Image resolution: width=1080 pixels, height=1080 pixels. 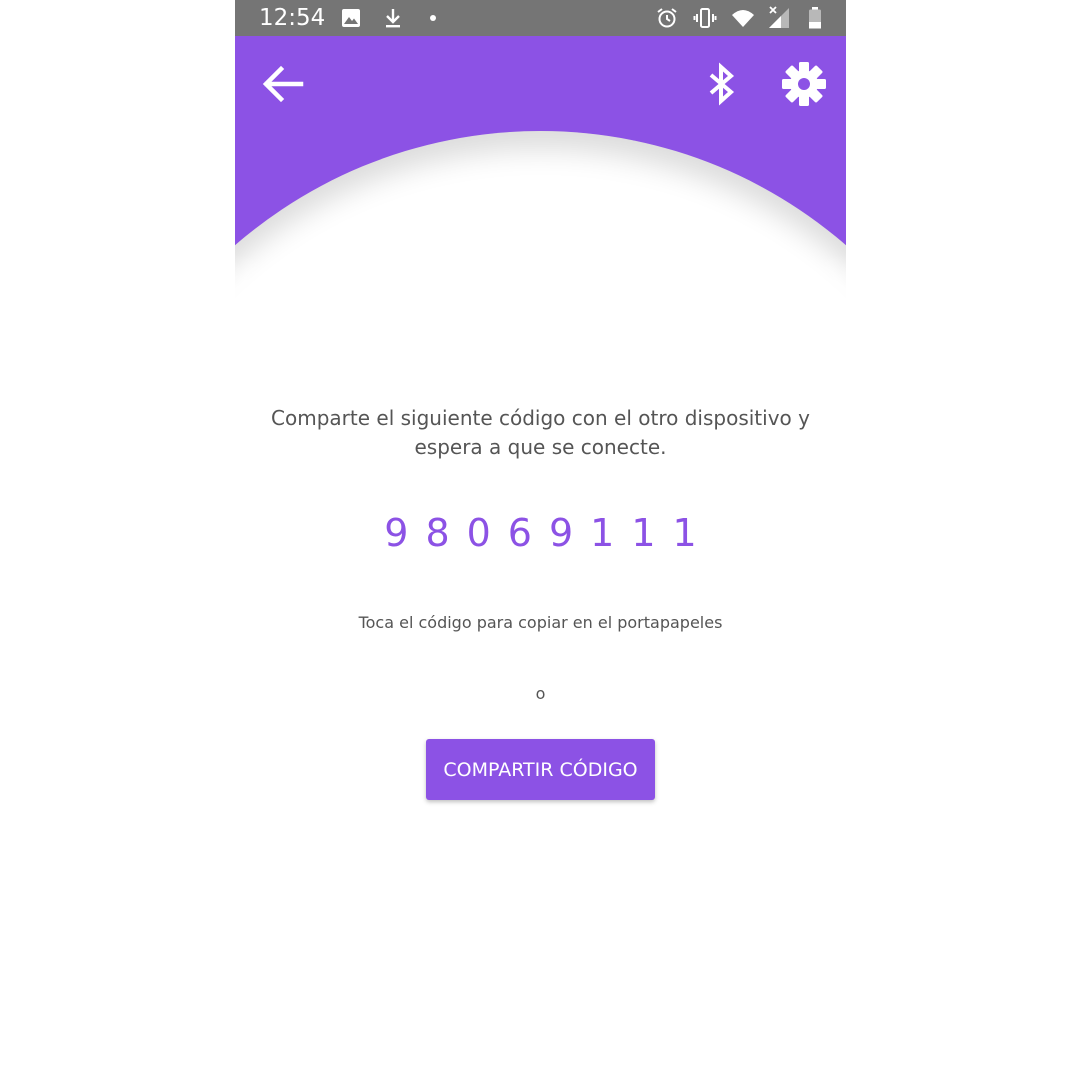 I want to click on settings-button, so click(x=804, y=84).